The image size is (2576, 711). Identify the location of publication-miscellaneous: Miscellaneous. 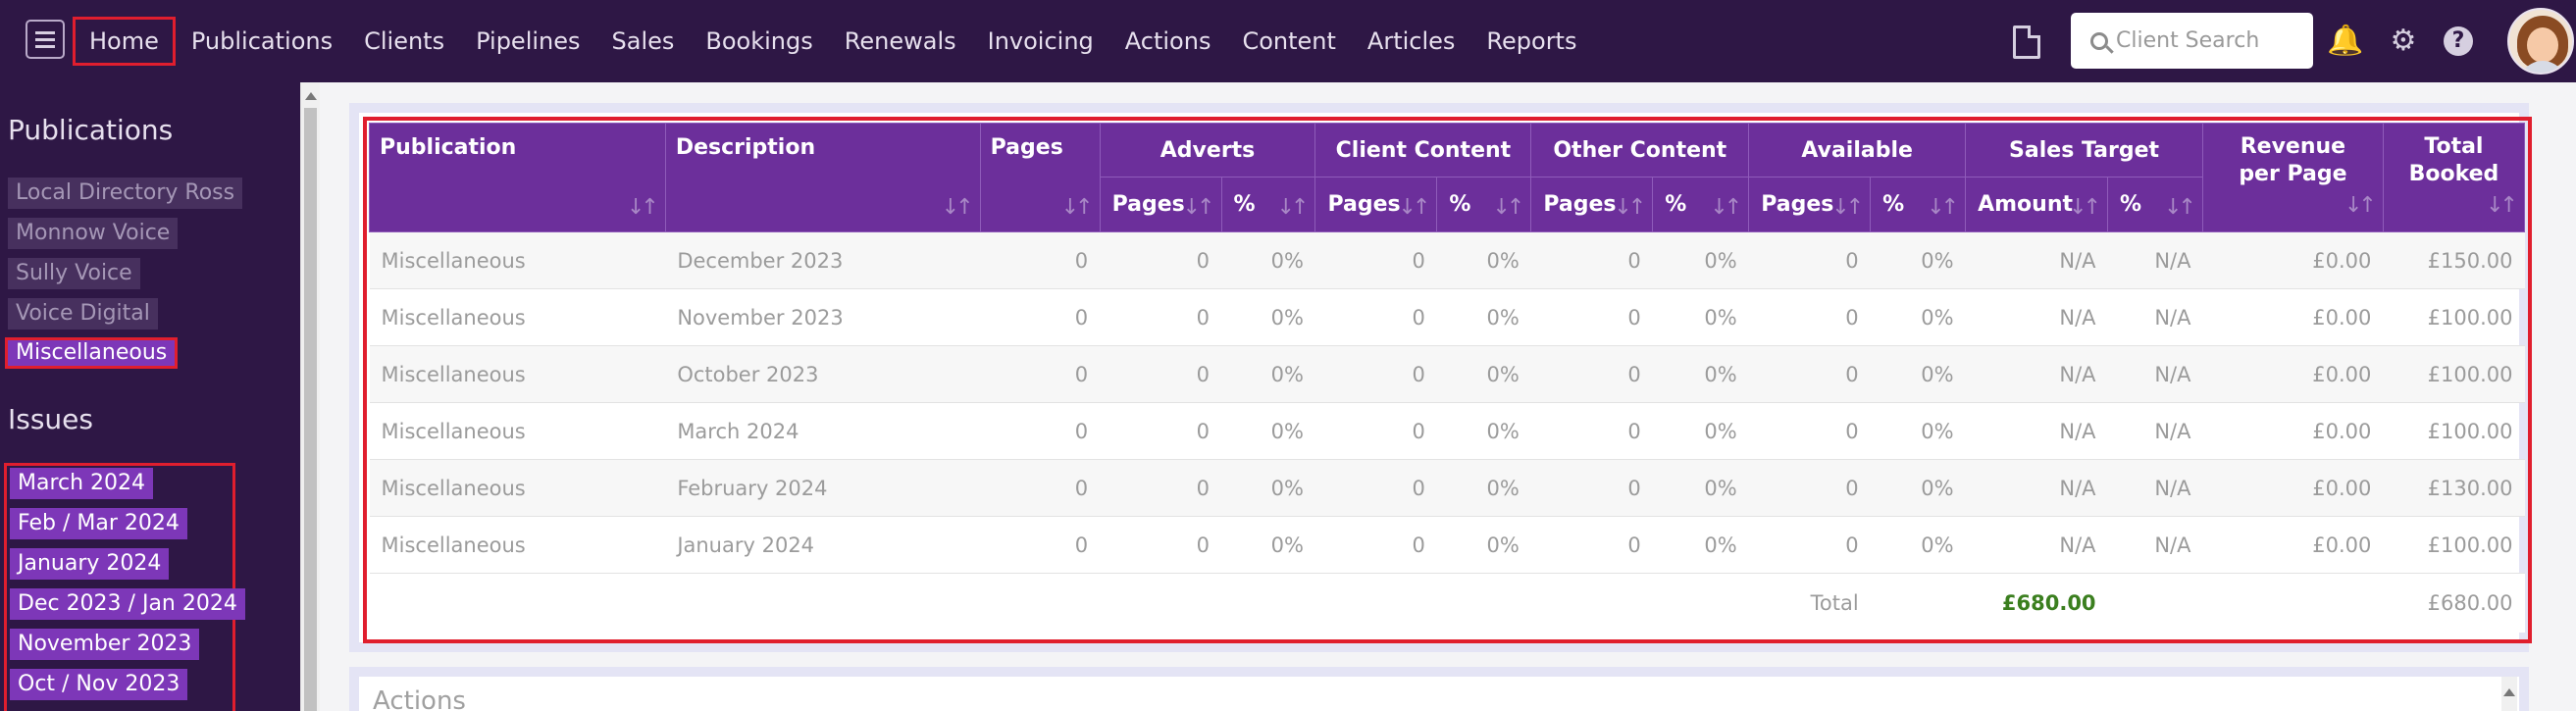
(92, 353).